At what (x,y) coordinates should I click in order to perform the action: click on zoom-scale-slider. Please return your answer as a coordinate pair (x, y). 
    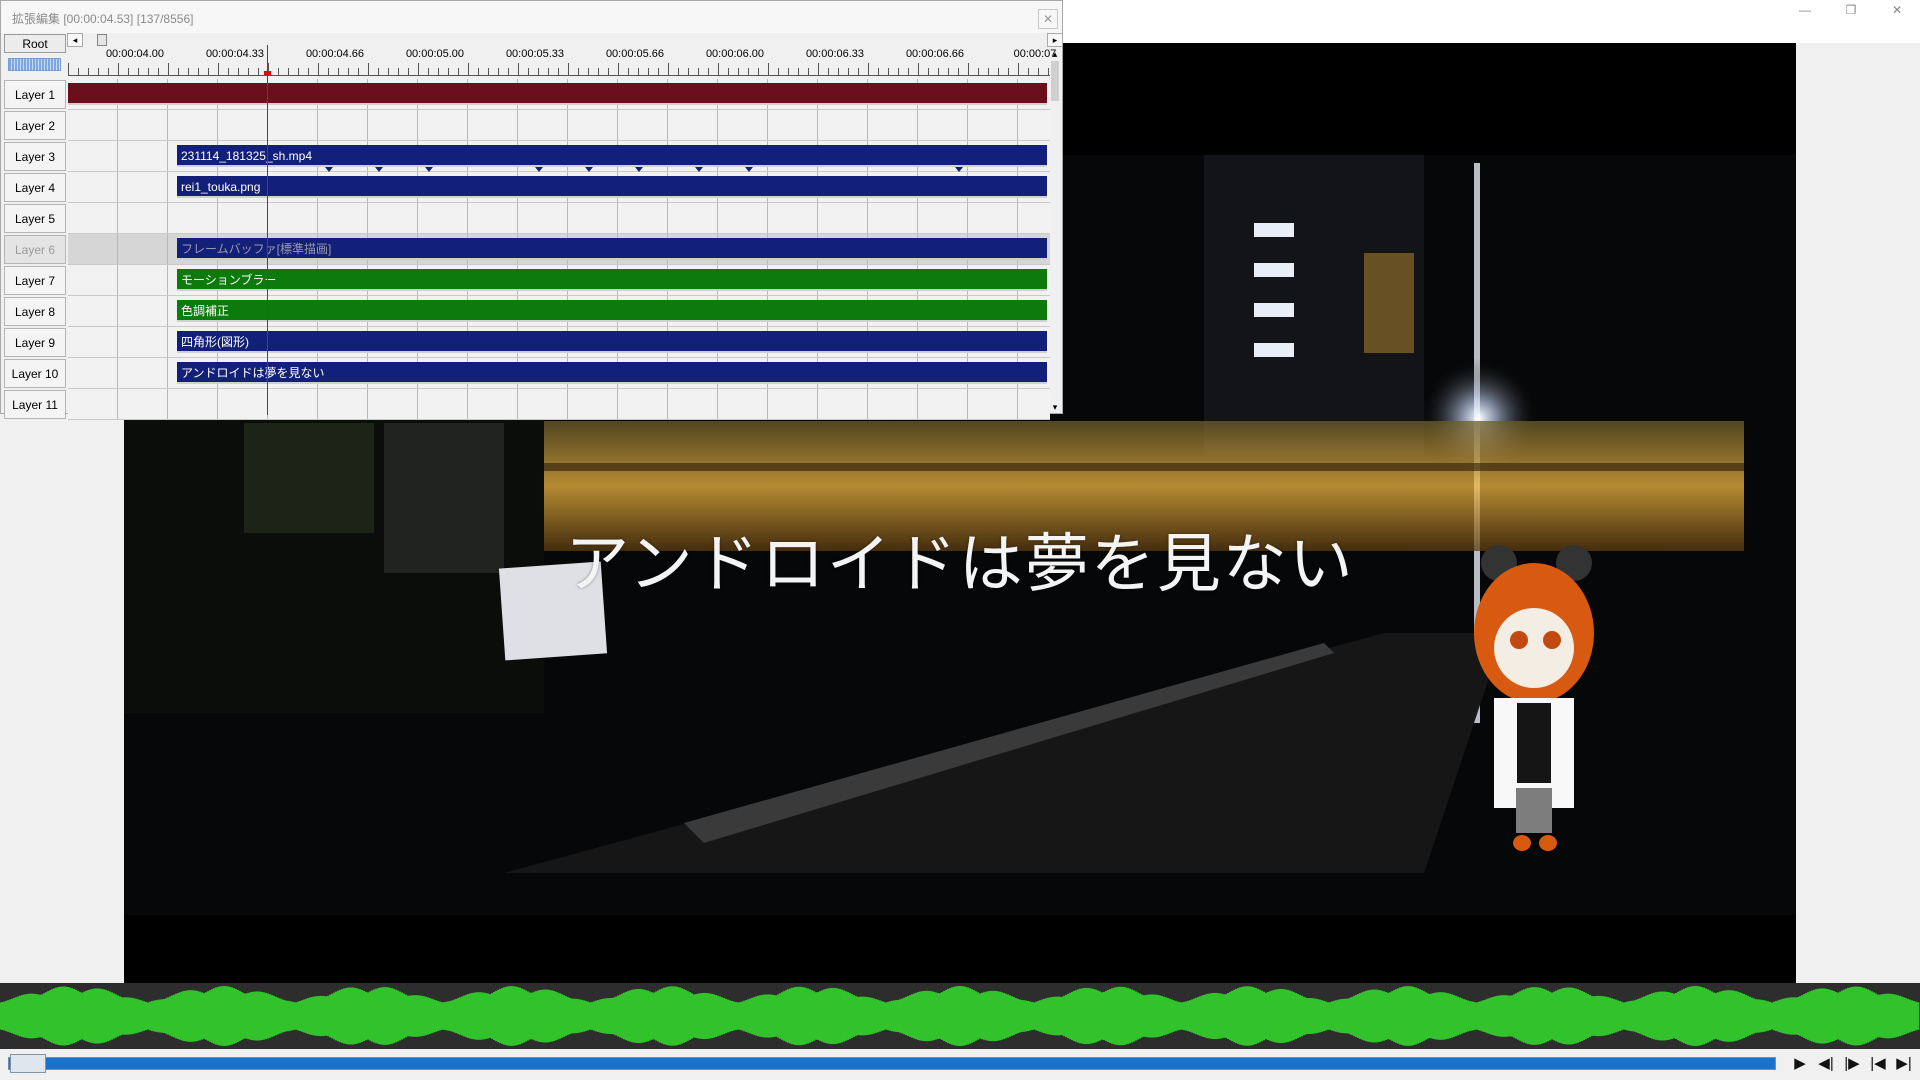
    Looking at the image, I should click on (34, 64).